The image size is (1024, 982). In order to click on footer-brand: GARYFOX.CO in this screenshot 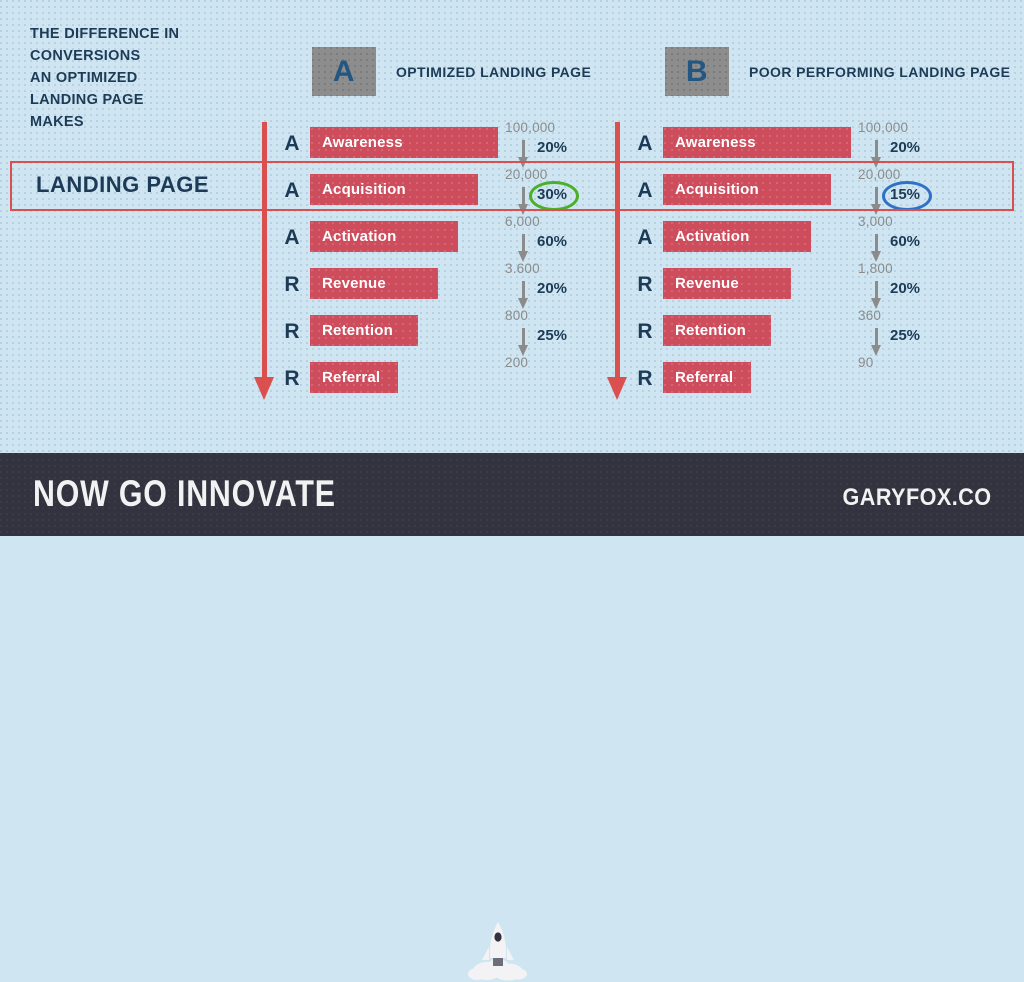, I will do `click(916, 497)`.